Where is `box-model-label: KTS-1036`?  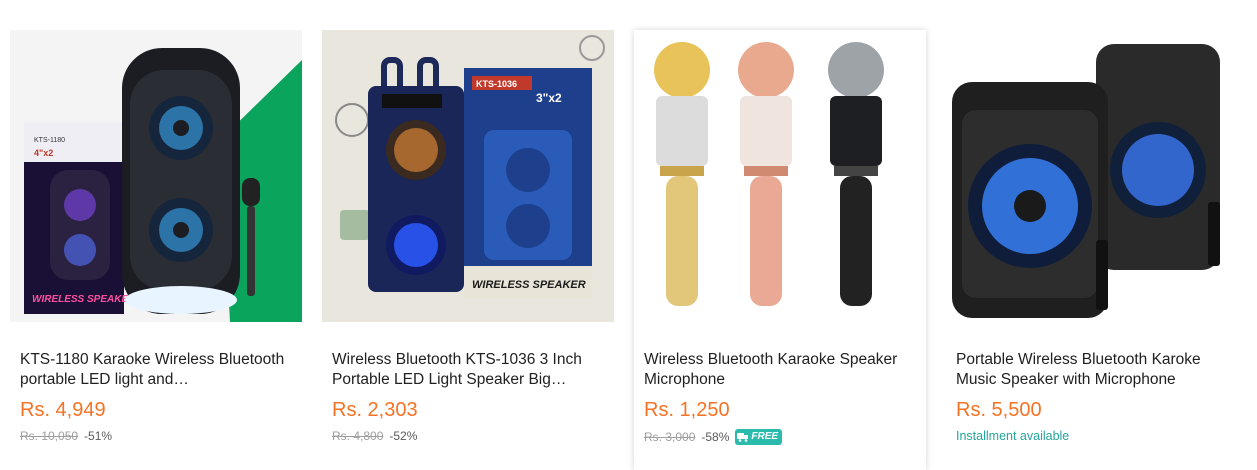
box-model-label: KTS-1036 is located at coordinates (496, 84).